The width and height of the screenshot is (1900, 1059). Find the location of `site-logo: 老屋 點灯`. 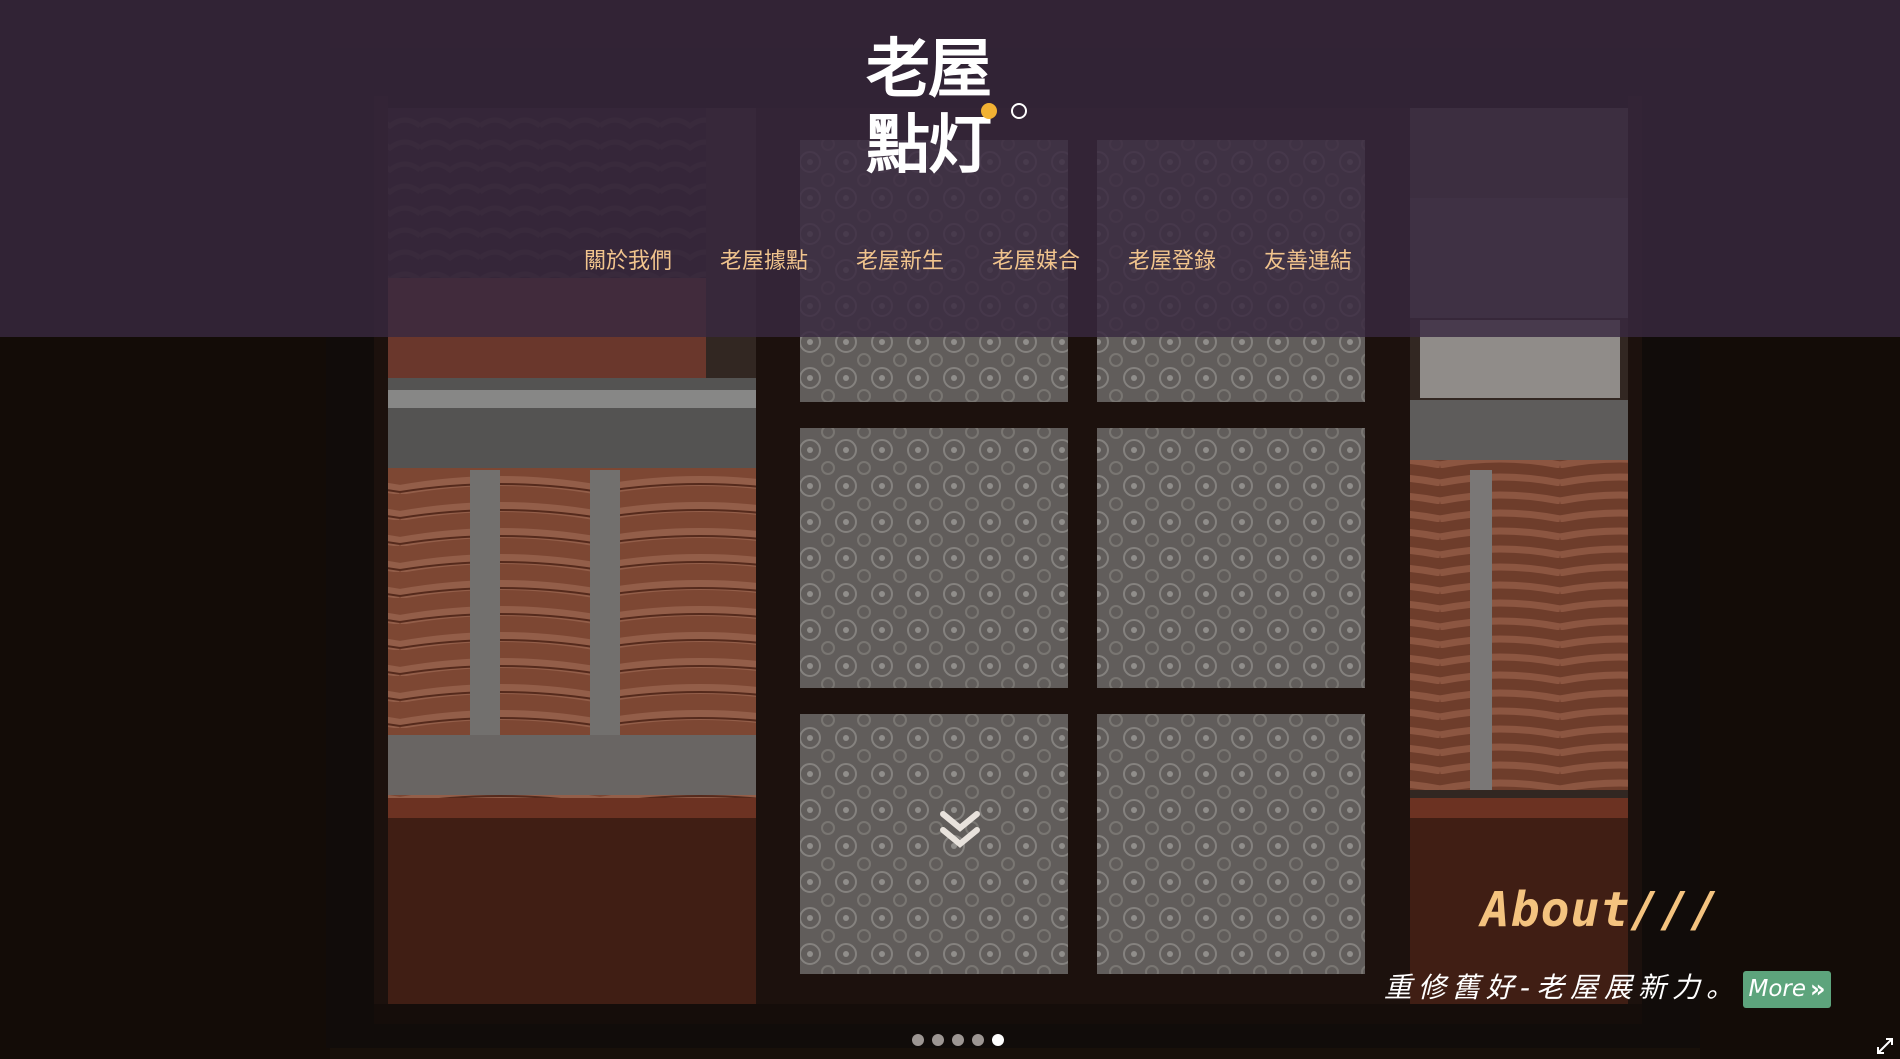

site-logo: 老屋 點灯 is located at coordinates (950, 112).